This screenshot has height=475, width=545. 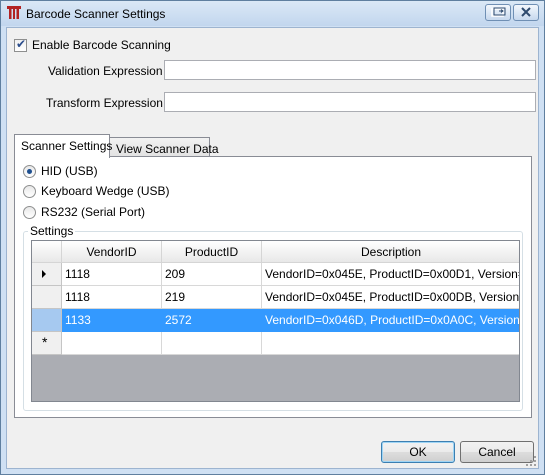 What do you see at coordinates (531, 461) in the screenshot?
I see `resize-grip-icon` at bounding box center [531, 461].